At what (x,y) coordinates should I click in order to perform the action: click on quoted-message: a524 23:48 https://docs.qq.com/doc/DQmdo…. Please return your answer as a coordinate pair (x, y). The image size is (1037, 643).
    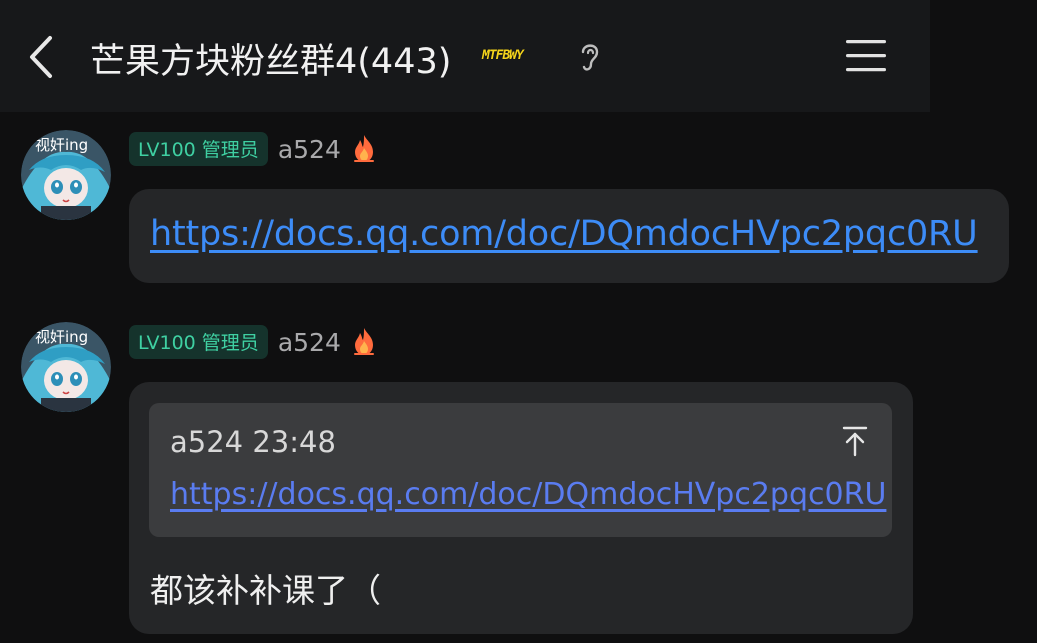
    Looking at the image, I should click on (520, 470).